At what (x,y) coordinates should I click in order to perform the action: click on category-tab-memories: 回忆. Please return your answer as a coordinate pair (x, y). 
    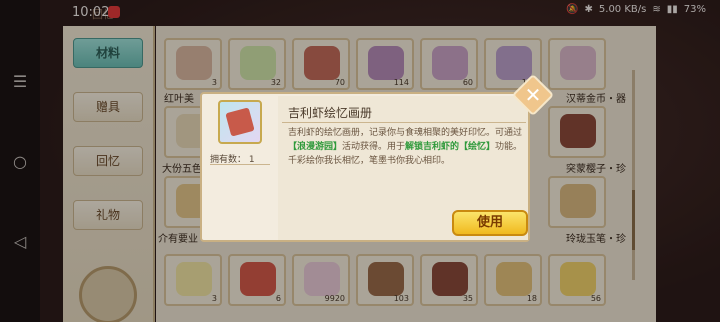
    Looking at the image, I should click on (108, 161).